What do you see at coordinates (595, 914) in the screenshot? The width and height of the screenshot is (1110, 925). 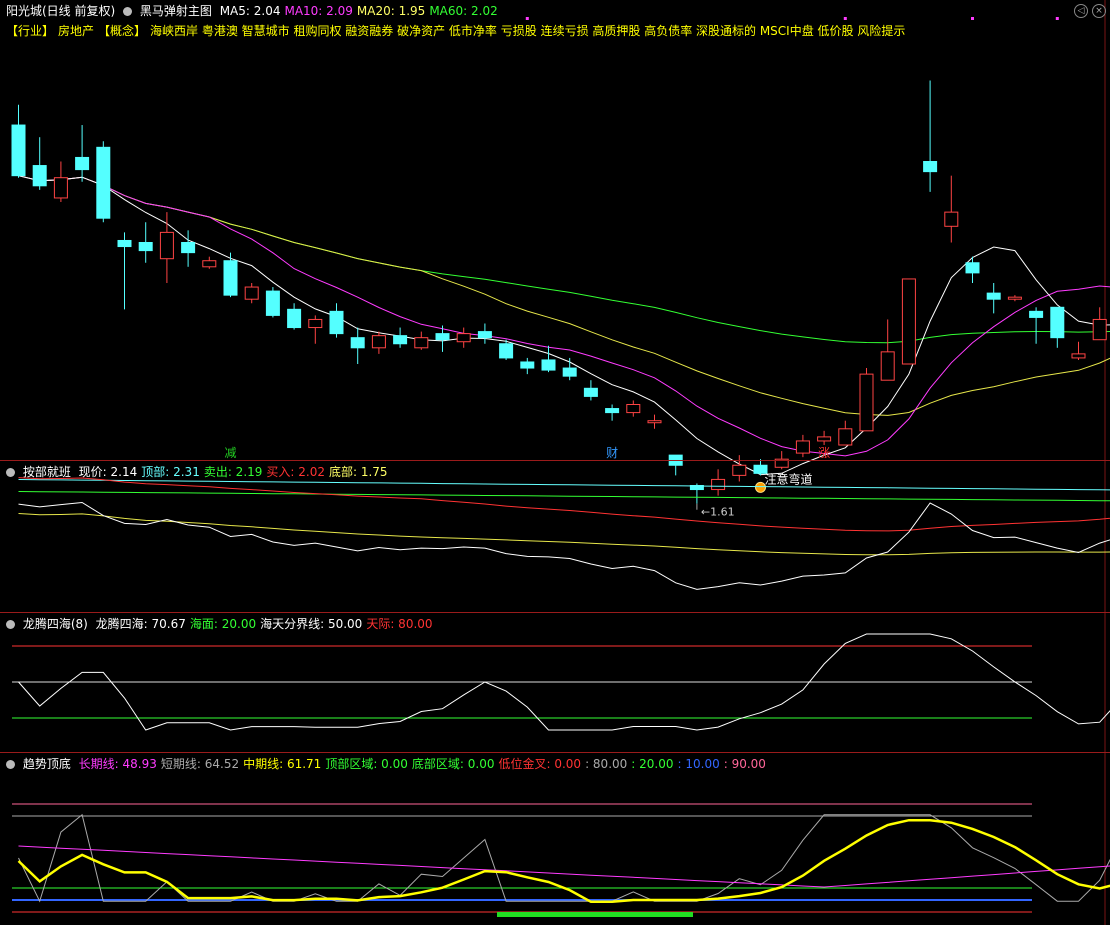 I see `panel4-golden-cross-bar` at bounding box center [595, 914].